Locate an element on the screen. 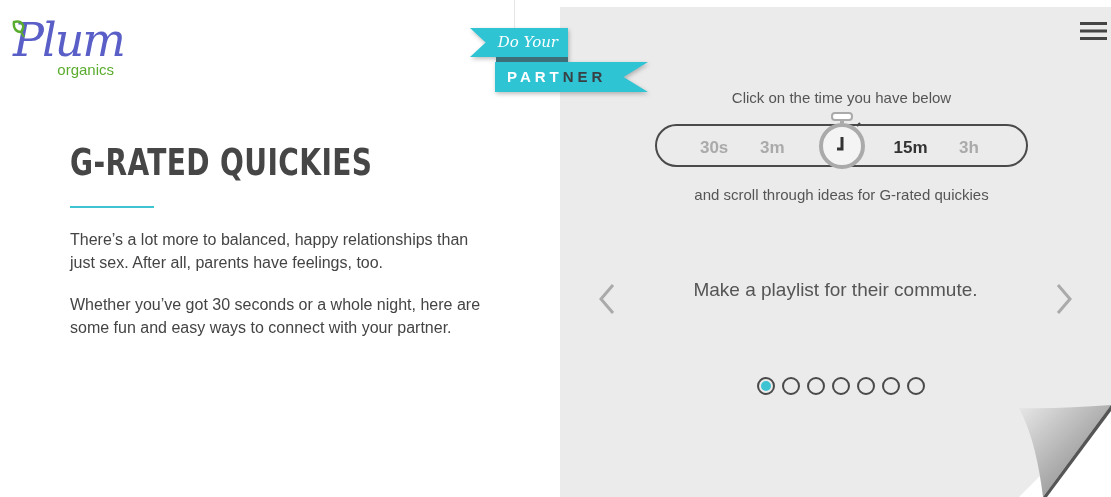 The height and width of the screenshot is (497, 1111). intro-paragraph: There’s a lot more to balanced, happy relationships than just sex. After all, parents have feelings, too. is located at coordinates (270, 251).